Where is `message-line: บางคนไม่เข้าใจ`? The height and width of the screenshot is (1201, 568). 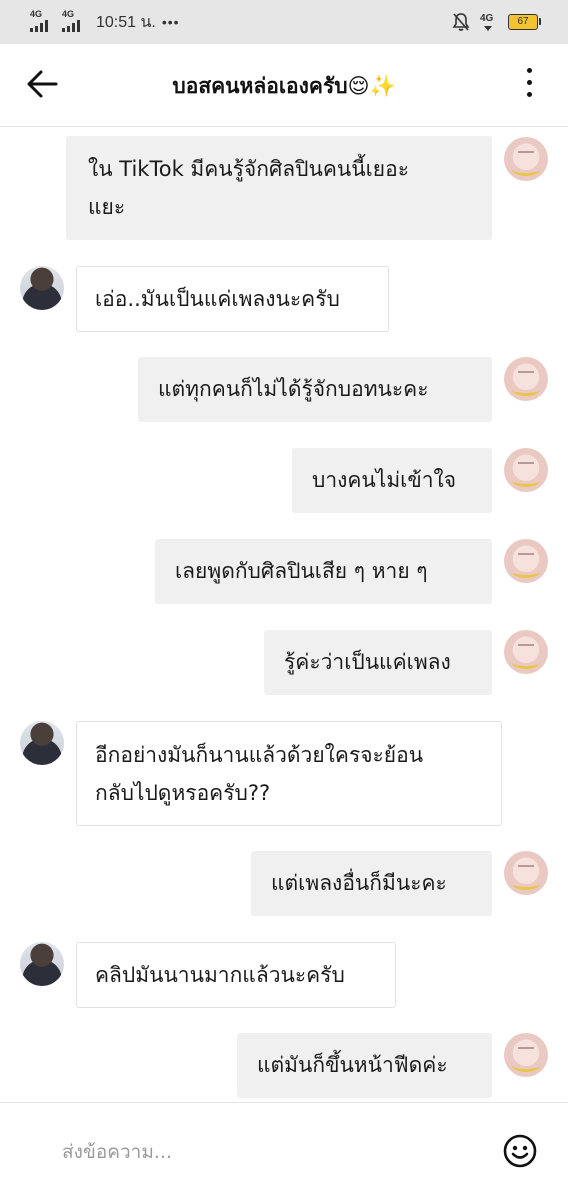 message-line: บางคนไม่เข้าใจ is located at coordinates (384, 480).